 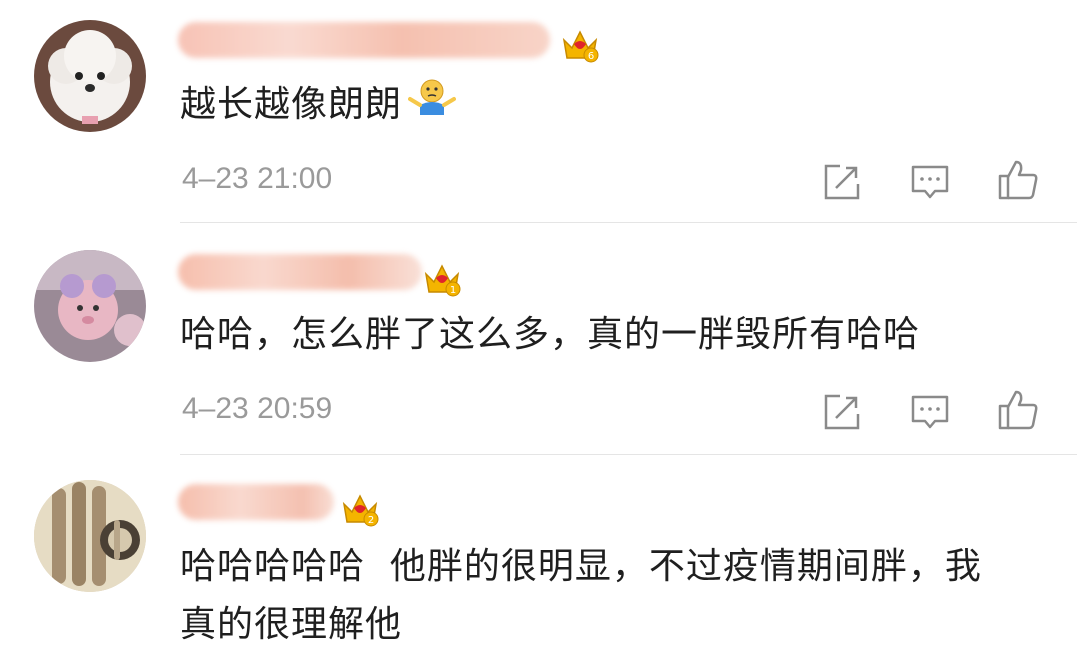 I want to click on comment-text: 哈哈，怎么胖了这么多，真的一胖毁所有哈哈, so click(x=550, y=334).